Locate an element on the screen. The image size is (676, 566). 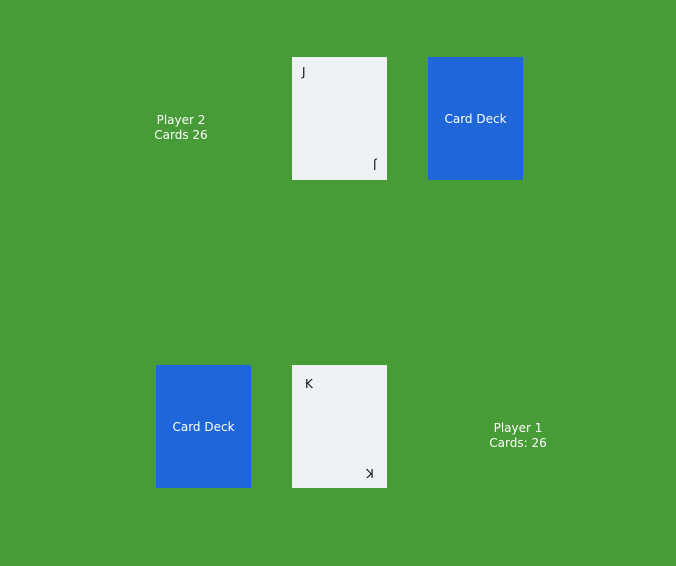
player-2-card-count: Cards 26 is located at coordinates (181, 135).